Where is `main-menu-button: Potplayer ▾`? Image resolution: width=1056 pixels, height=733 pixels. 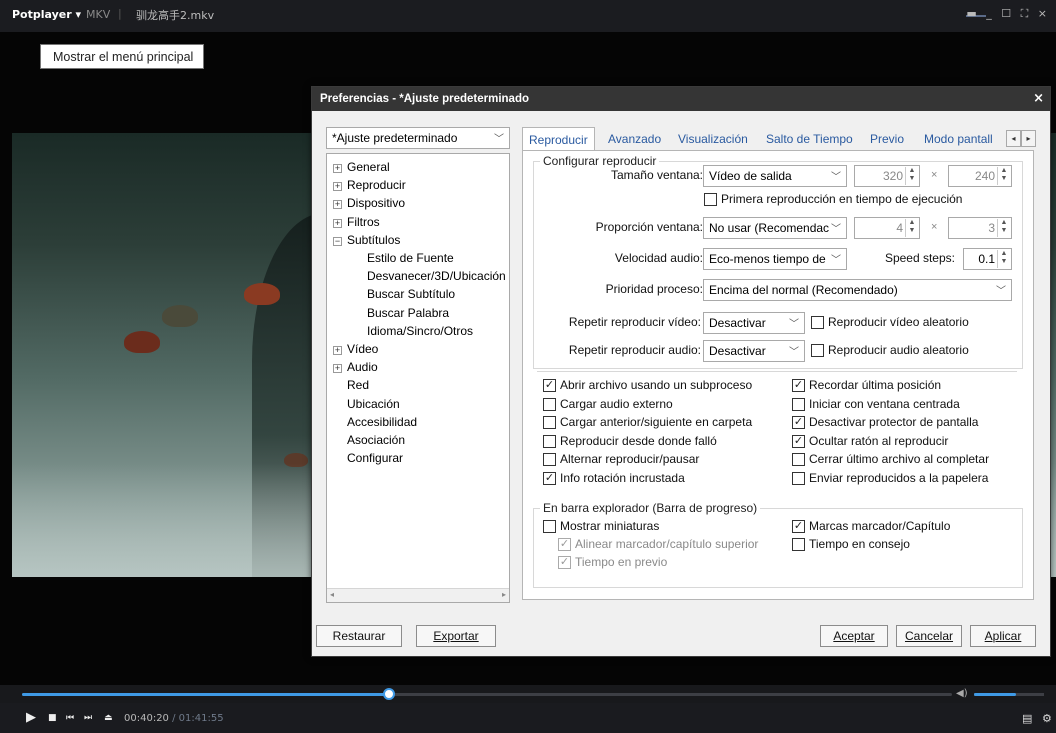 main-menu-button: Potplayer ▾ is located at coordinates (46, 14).